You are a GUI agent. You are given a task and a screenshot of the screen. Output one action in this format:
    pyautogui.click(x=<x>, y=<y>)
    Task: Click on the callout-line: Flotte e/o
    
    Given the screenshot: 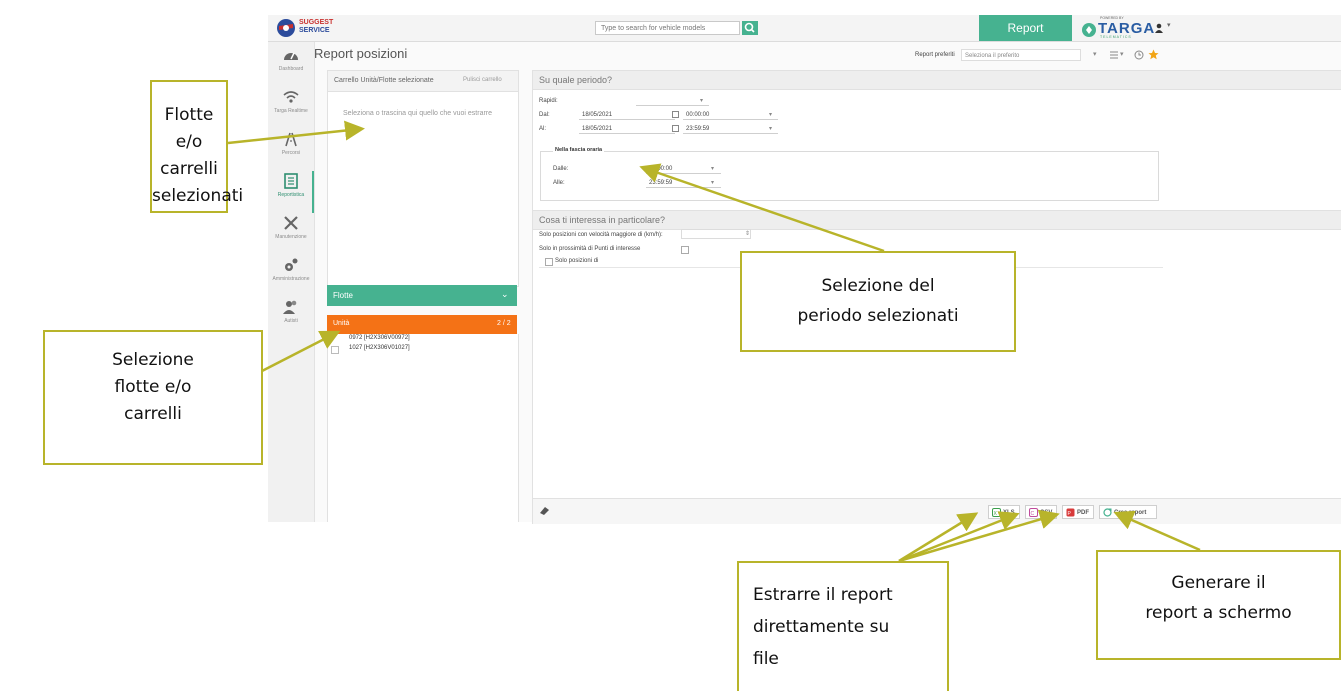 What is the action you would take?
    pyautogui.click(x=189, y=128)
    